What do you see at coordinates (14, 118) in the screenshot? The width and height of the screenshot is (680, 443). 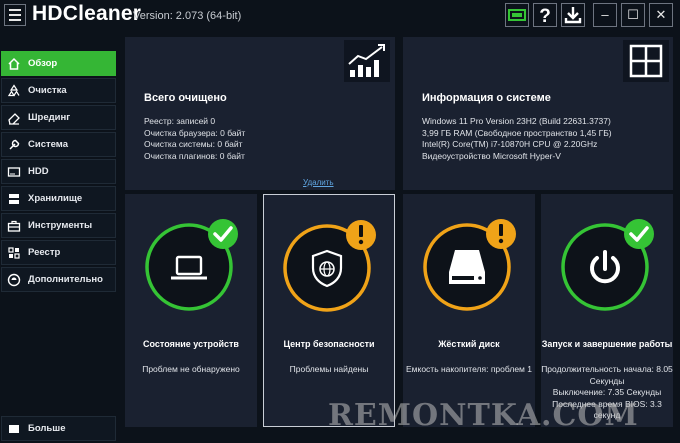 I see `eraser-icon` at bounding box center [14, 118].